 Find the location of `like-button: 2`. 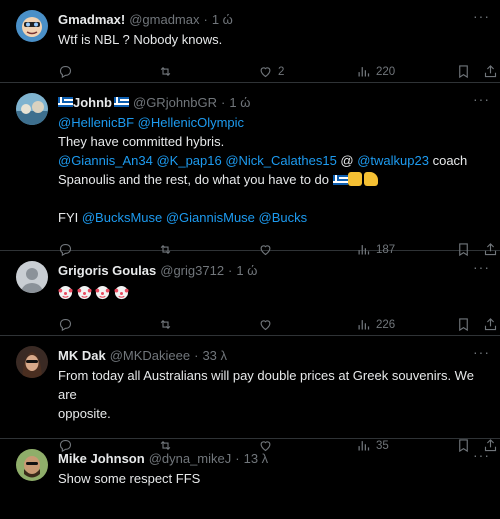

like-button: 2 is located at coordinates (271, 71).